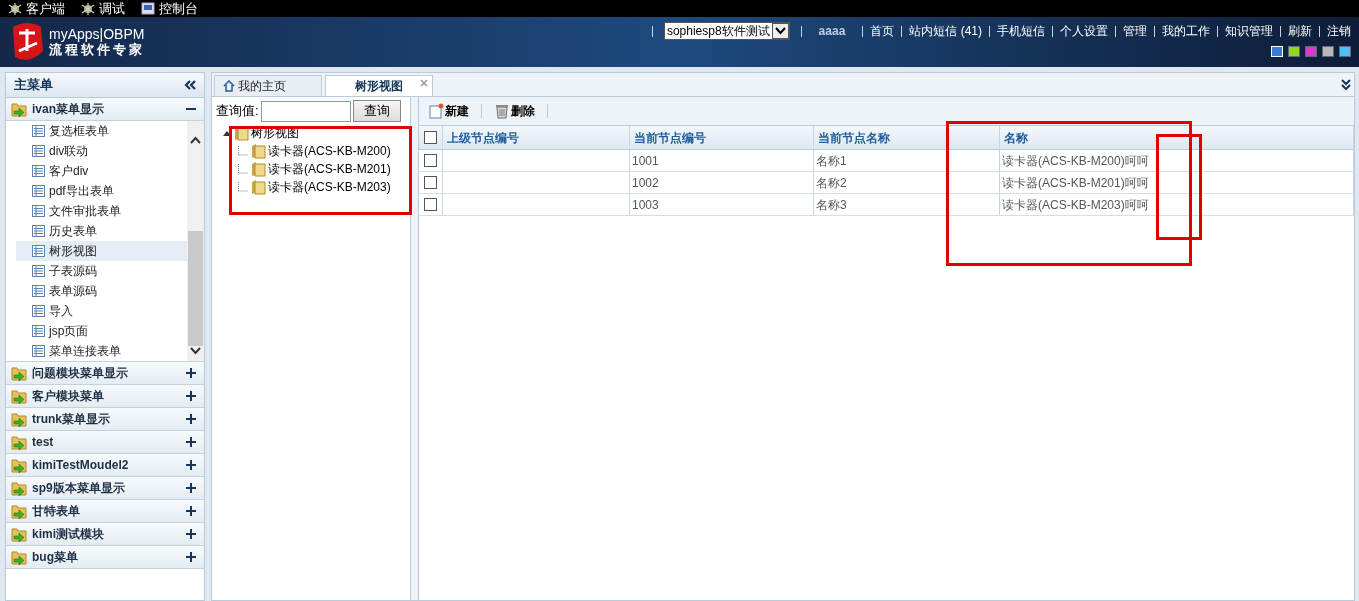 The height and width of the screenshot is (601, 1359). What do you see at coordinates (726, 31) in the screenshot?
I see `app-select: sophiesp8软件测试` at bounding box center [726, 31].